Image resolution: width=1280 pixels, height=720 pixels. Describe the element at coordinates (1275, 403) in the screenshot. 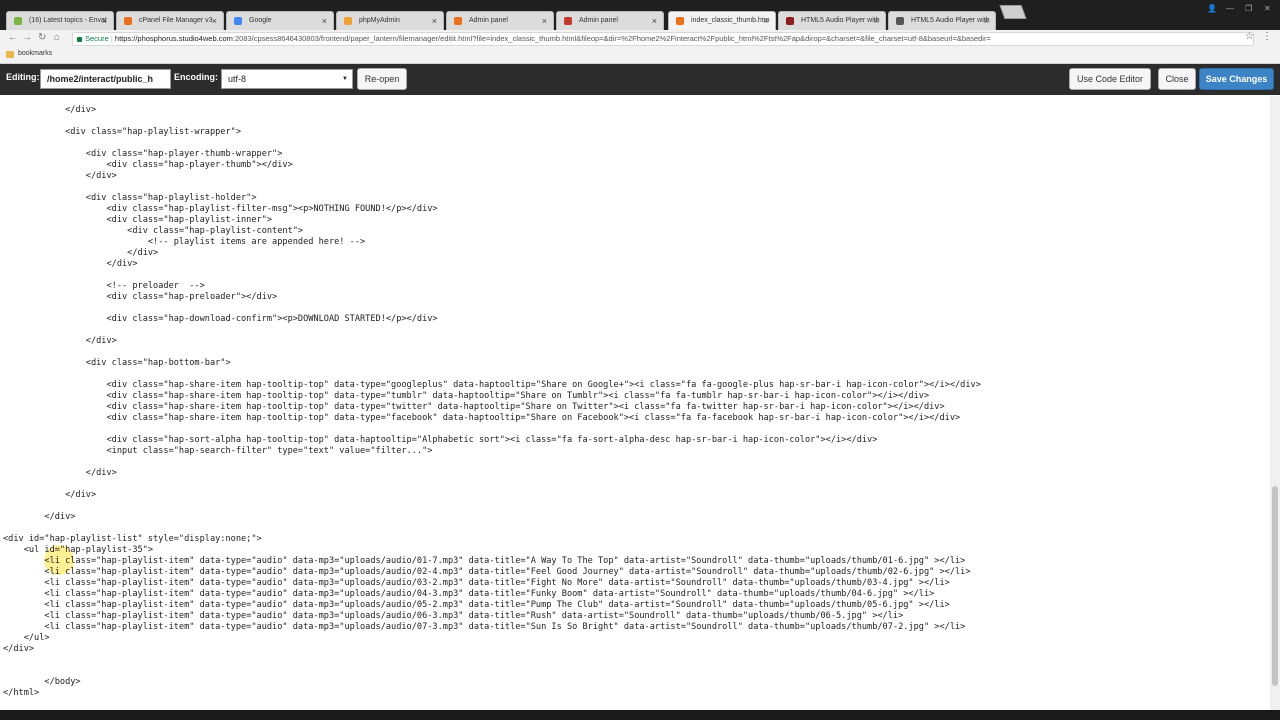

I see `vertical-scrollbar` at that location.